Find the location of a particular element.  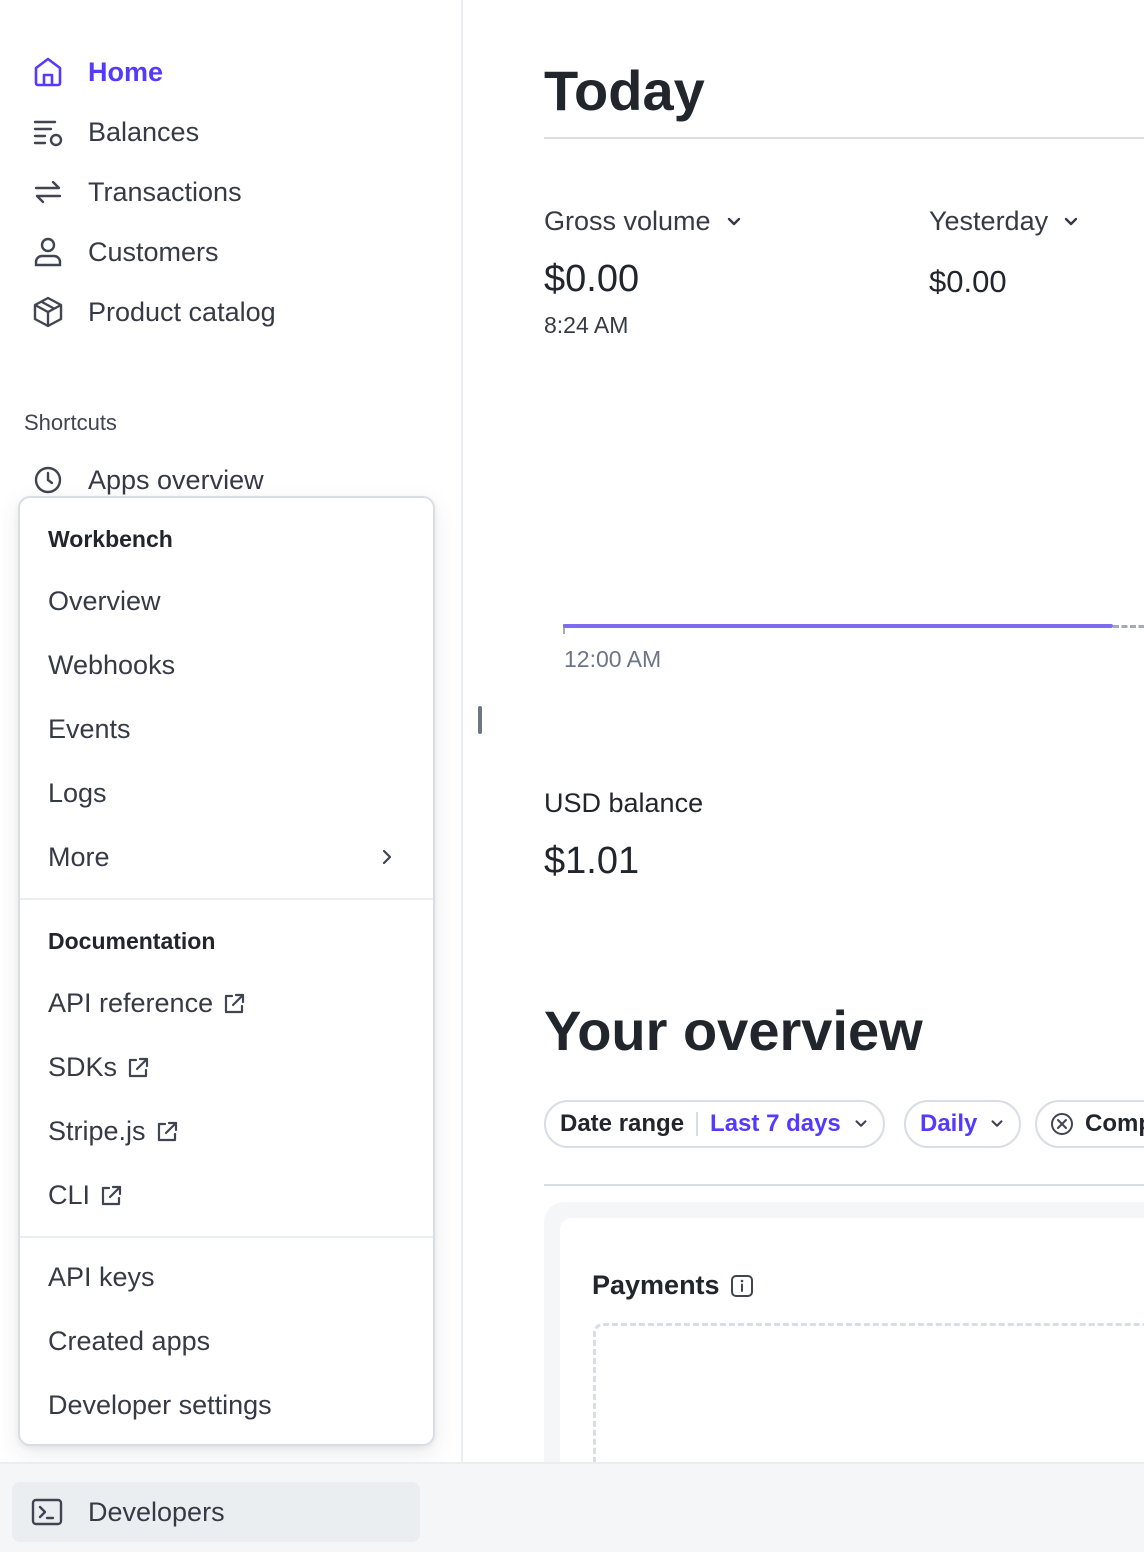

menu-item-cli: CLI is located at coordinates (86, 1195).